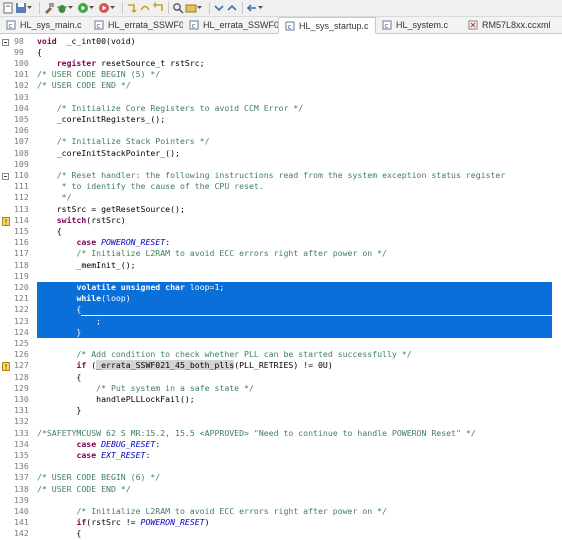 The height and width of the screenshot is (540, 562). What do you see at coordinates (281, 299) in the screenshot?
I see `code-line: 121 while(loop)` at bounding box center [281, 299].